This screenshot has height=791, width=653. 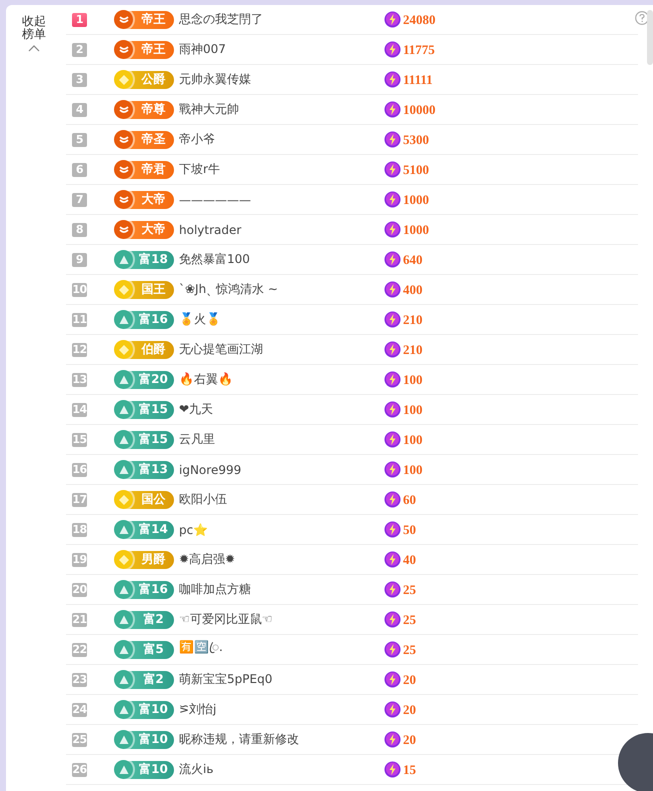 I want to click on rank-badge: 9, so click(x=79, y=259).